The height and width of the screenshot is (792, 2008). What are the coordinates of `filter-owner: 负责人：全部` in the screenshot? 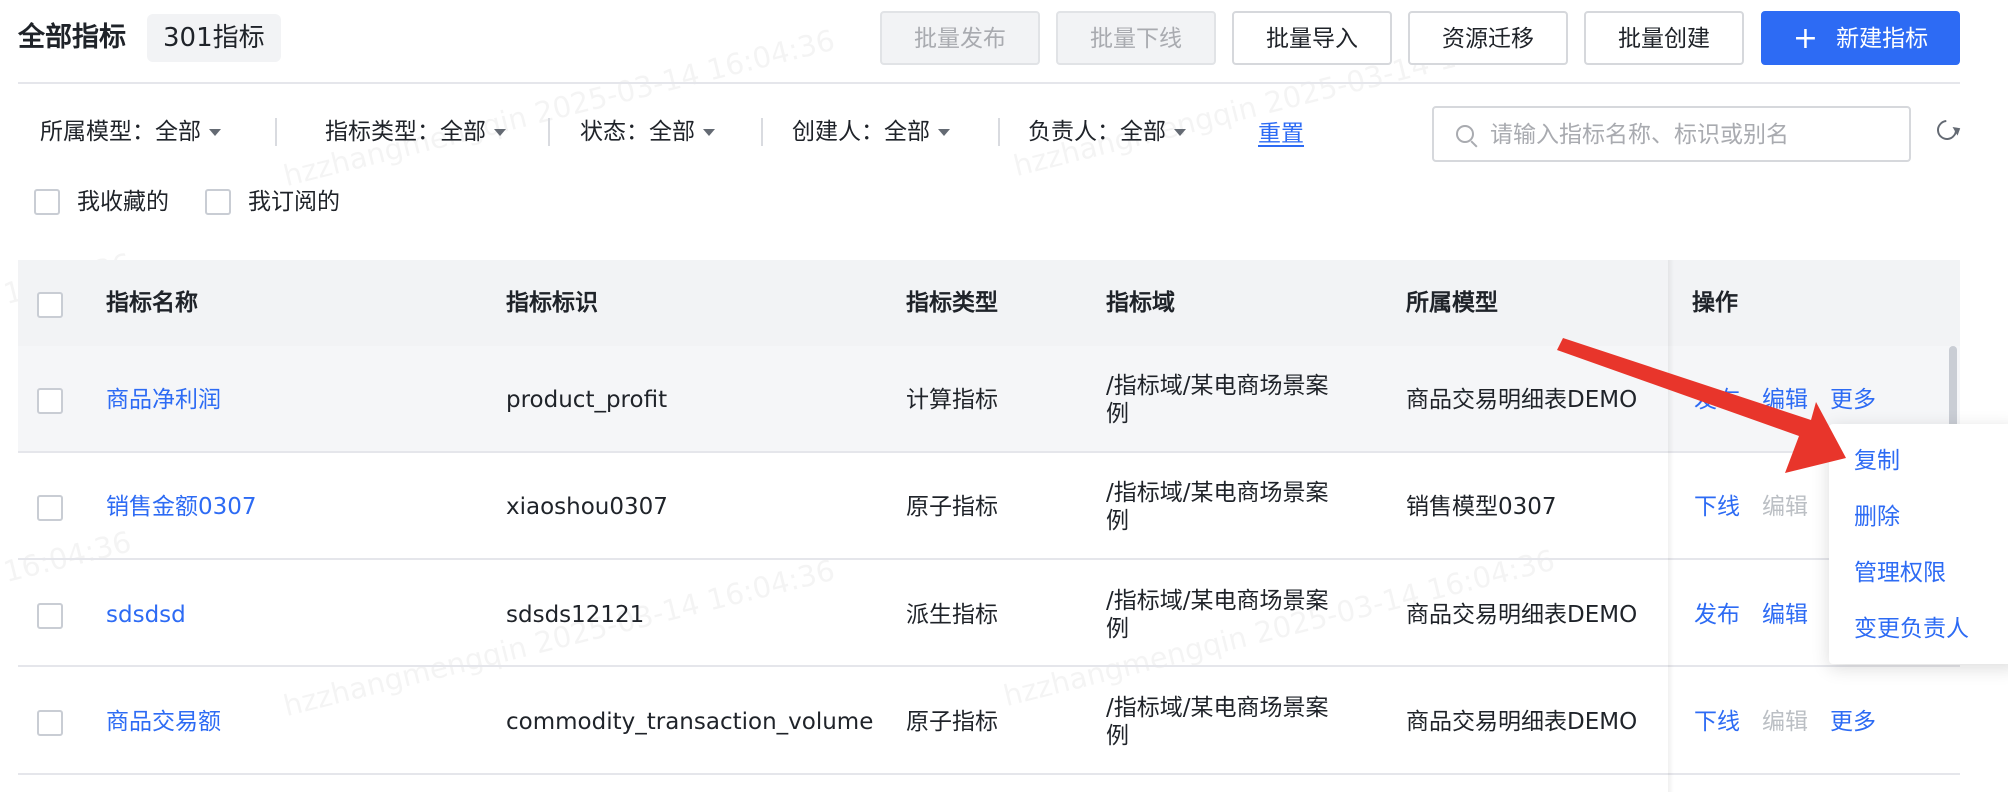 It's located at (1107, 132).